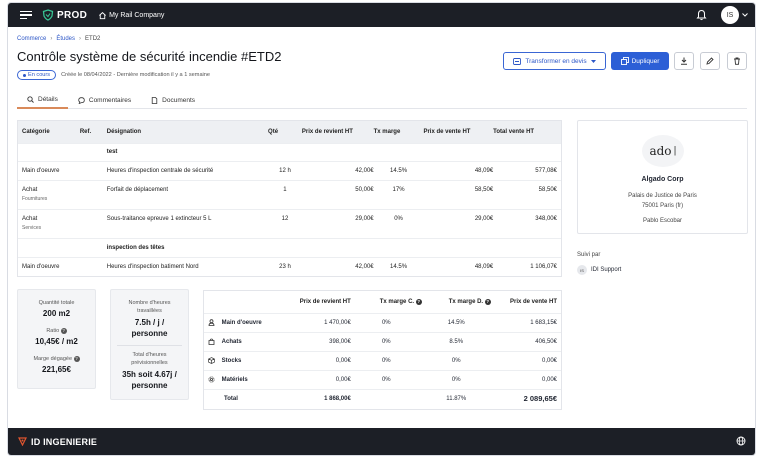 The height and width of the screenshot is (467, 757). What do you see at coordinates (49, 132) in the screenshot?
I see `col-category: Catégorie` at bounding box center [49, 132].